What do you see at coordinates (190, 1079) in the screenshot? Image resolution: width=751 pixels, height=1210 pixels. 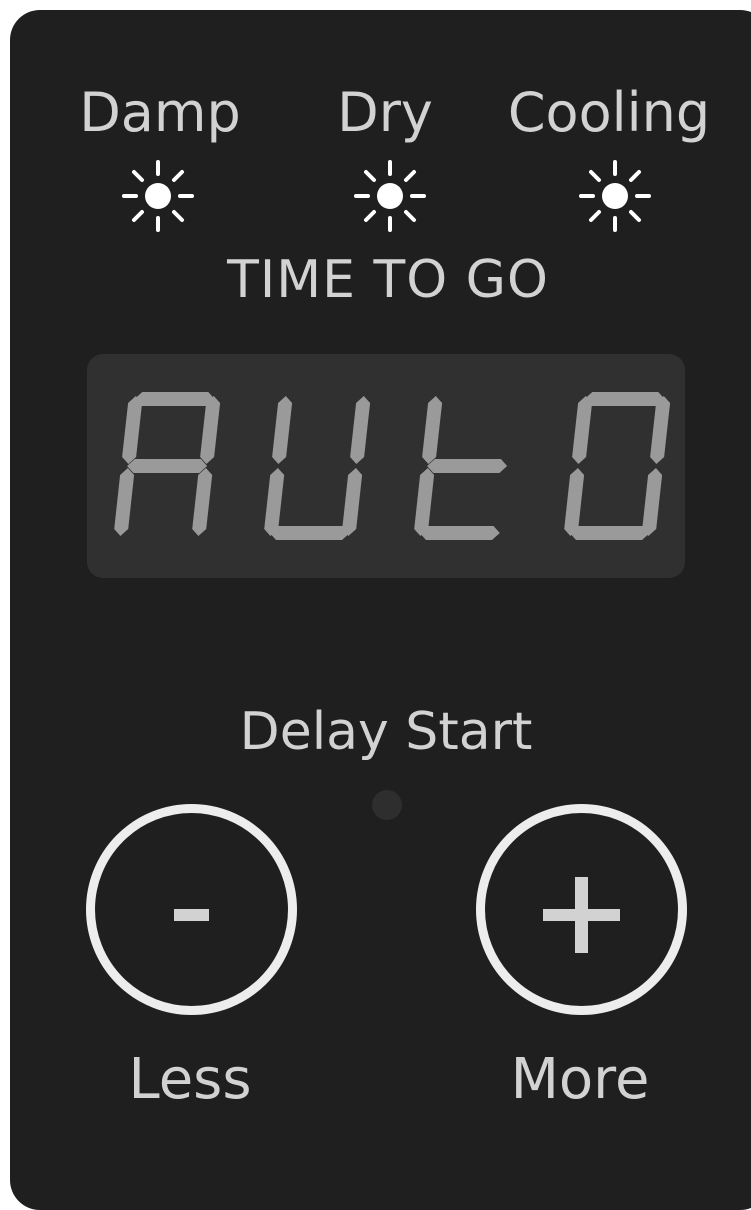 I see `less-label: Less` at bounding box center [190, 1079].